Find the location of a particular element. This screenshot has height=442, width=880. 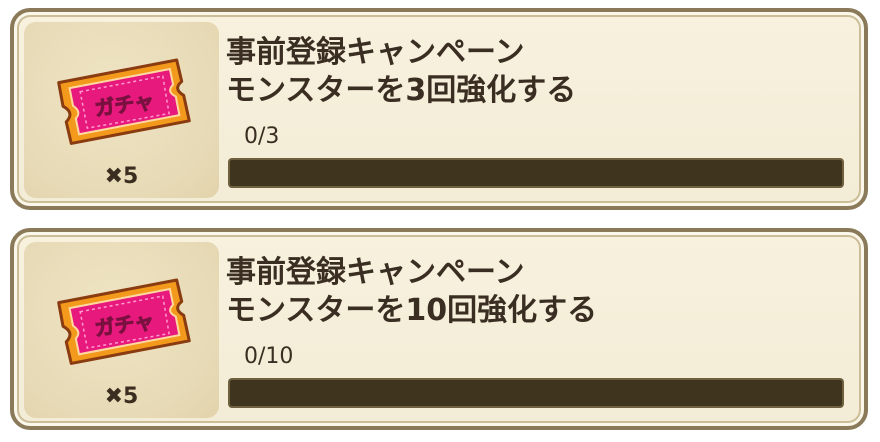

mission-title: 事前登録キャンペーン モンスターを3回強化する is located at coordinates (401, 72).